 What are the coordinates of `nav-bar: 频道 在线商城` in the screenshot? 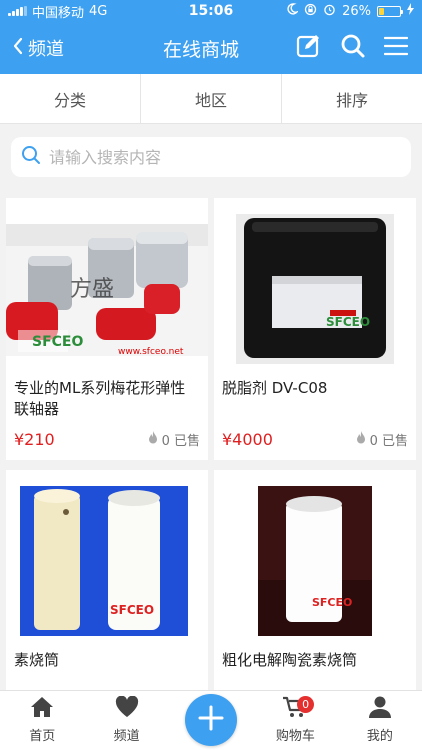 It's located at (211, 48).